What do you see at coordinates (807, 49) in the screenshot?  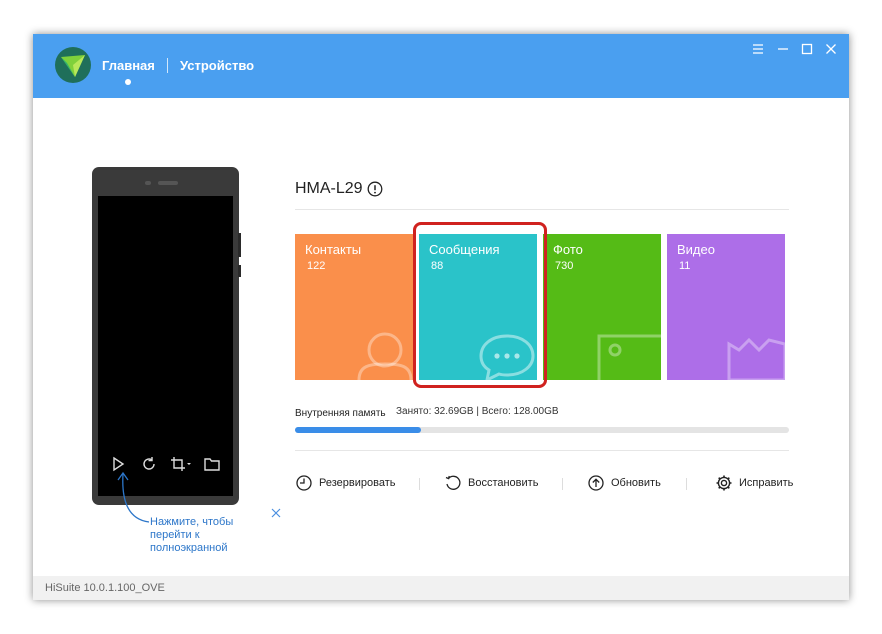 I see `maximize-icon` at bounding box center [807, 49].